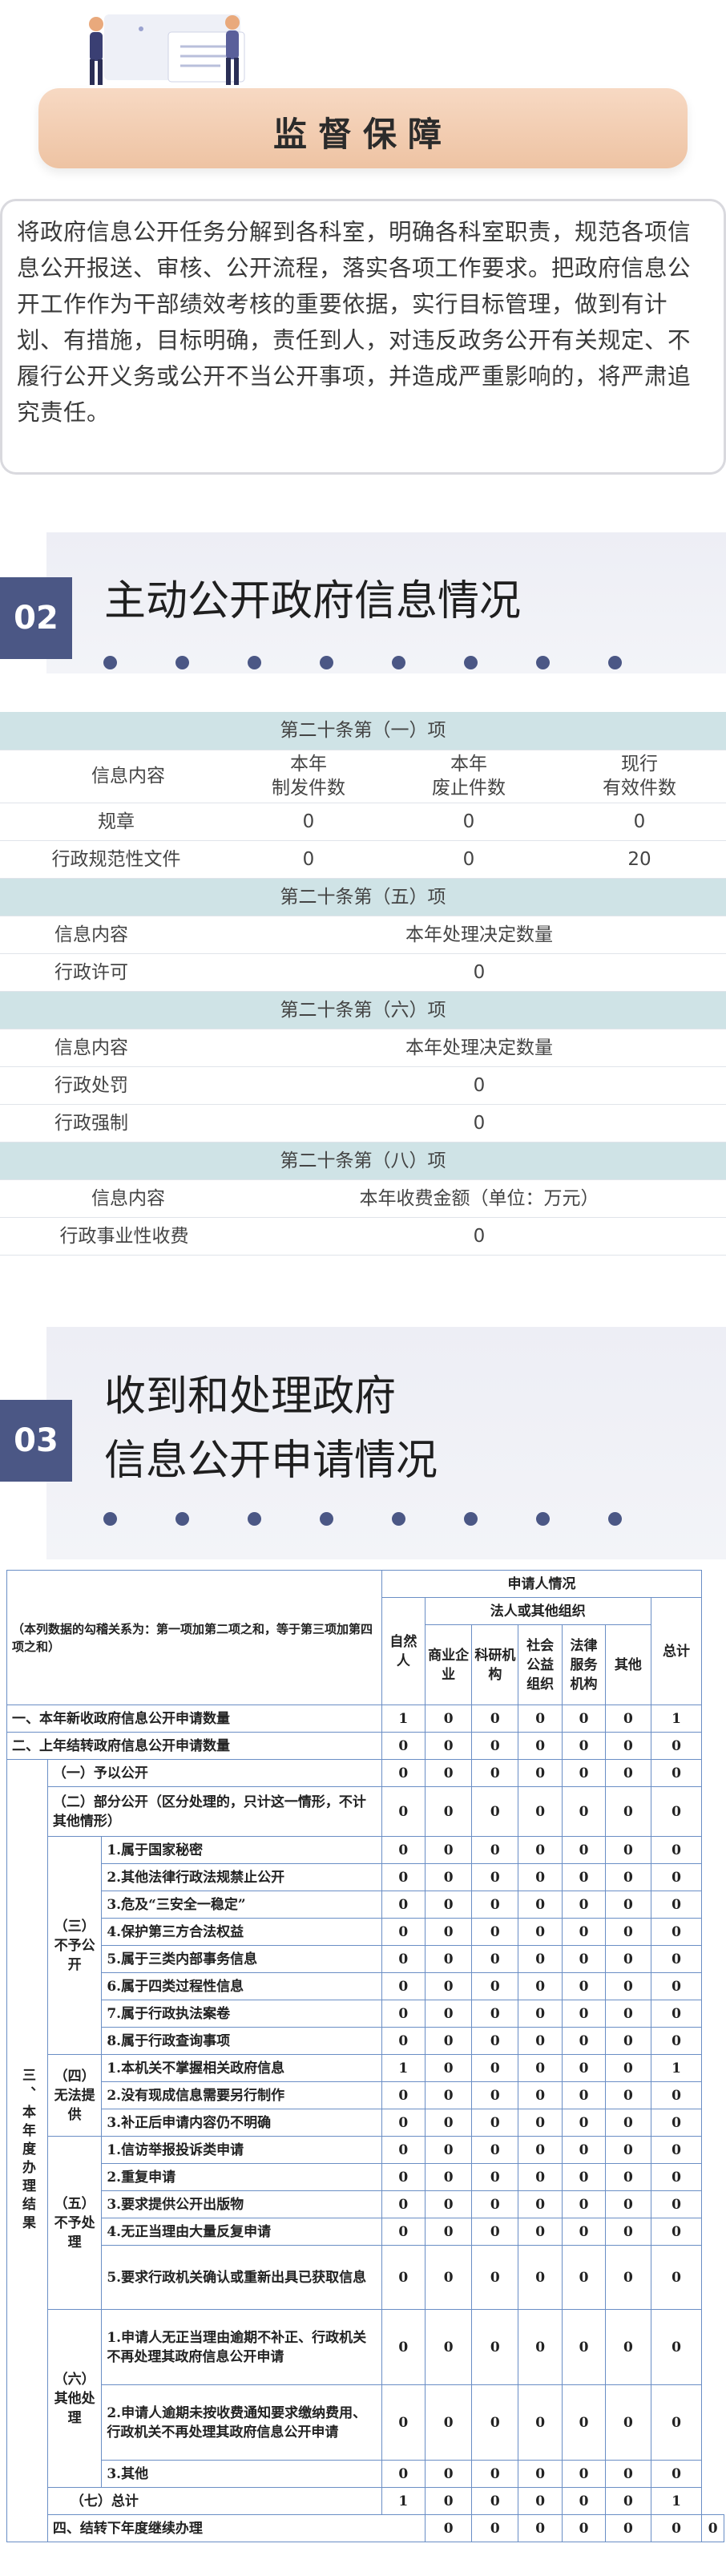  Describe the element at coordinates (271, 1461) in the screenshot. I see `section-heading-line2: 信息公开申请情况` at that location.